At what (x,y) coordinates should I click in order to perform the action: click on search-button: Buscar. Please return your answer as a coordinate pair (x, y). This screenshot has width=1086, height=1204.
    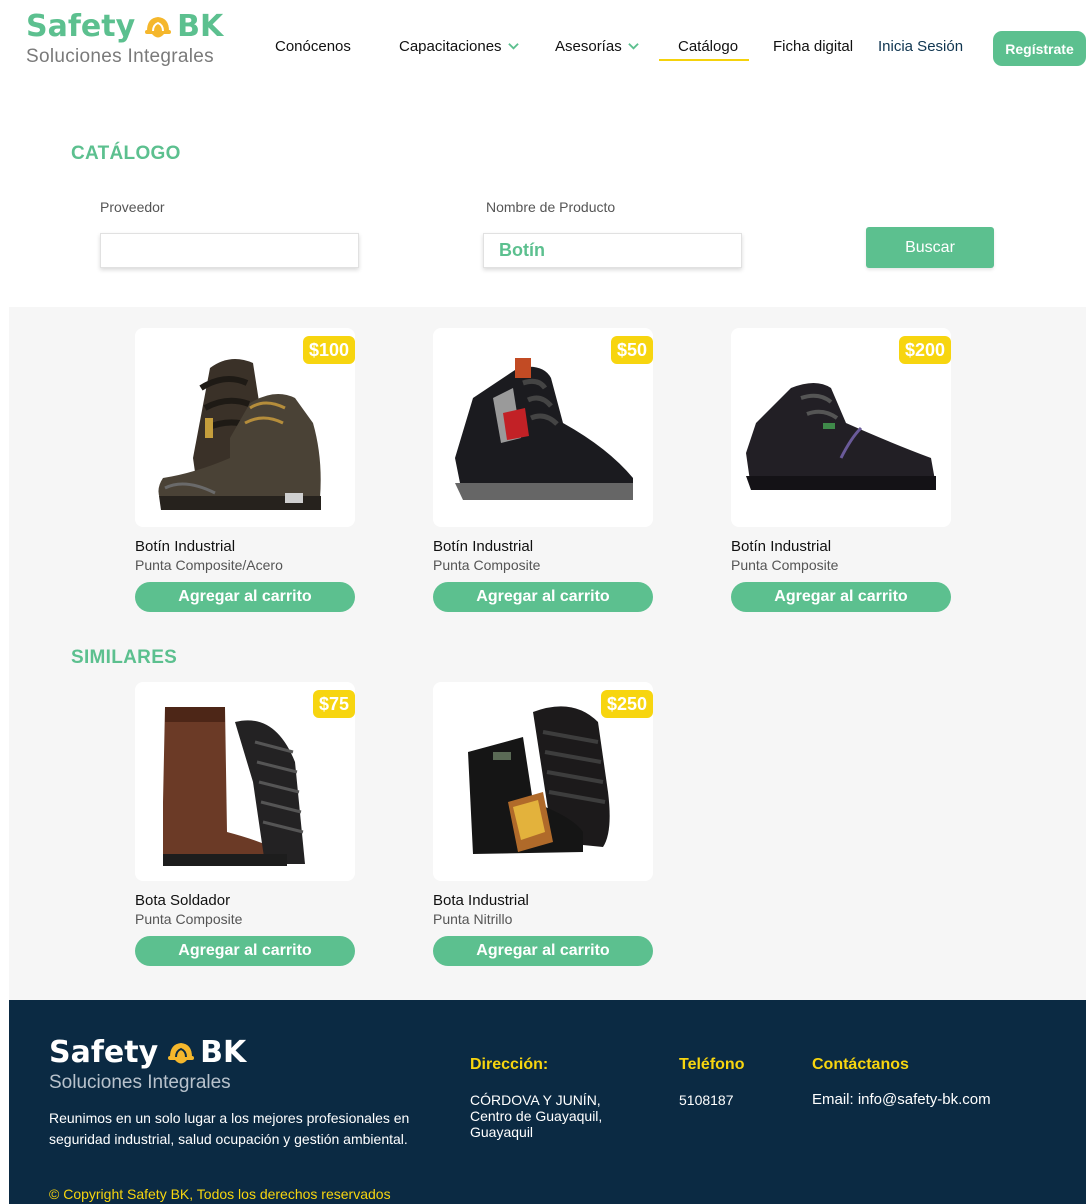
    Looking at the image, I should click on (930, 247).